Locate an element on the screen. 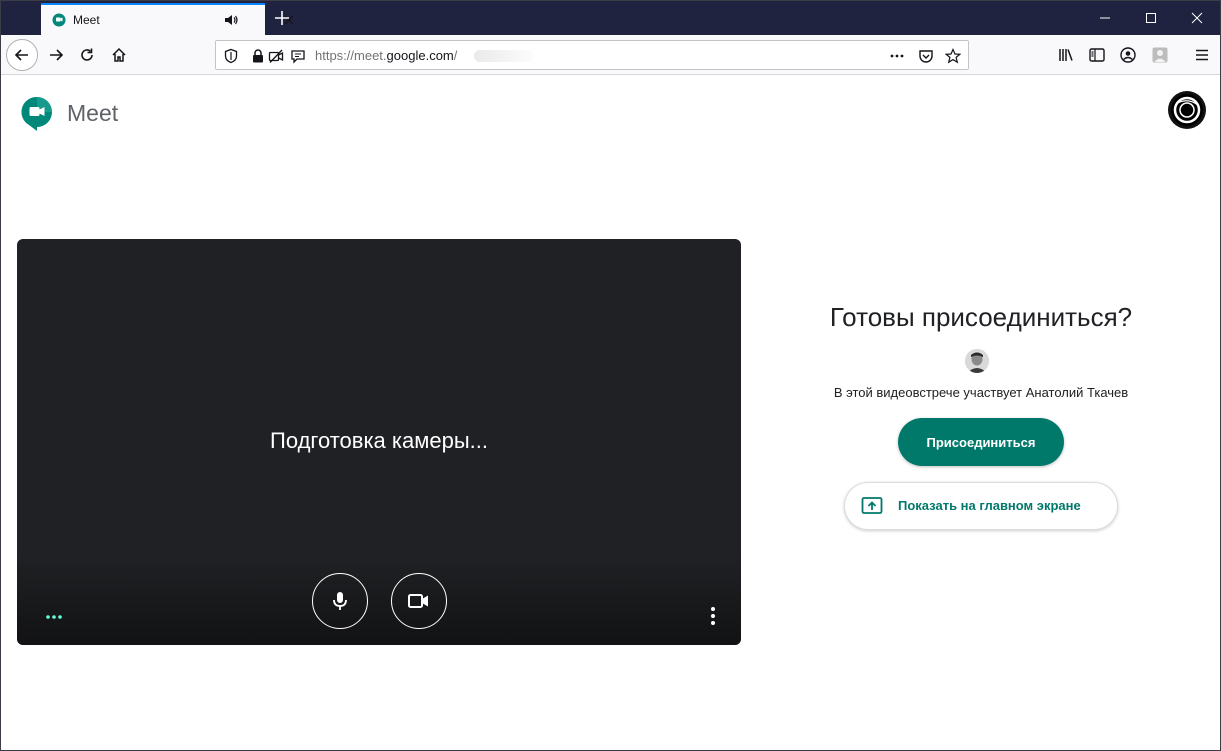 This screenshot has height=751, width=1221. arrow-right-icon is located at coordinates (57, 55).